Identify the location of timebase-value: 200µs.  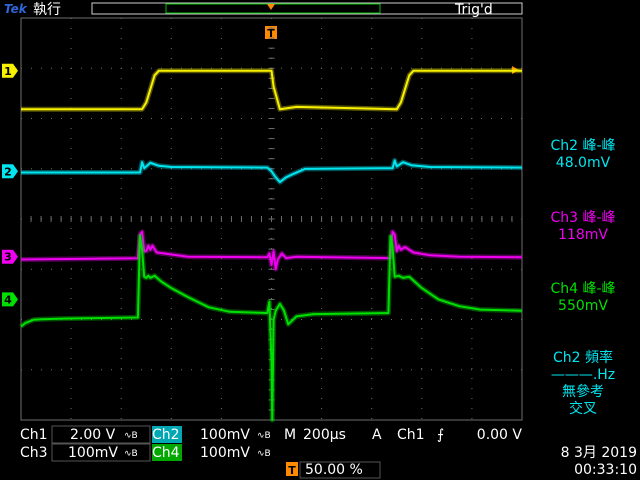
(324, 435).